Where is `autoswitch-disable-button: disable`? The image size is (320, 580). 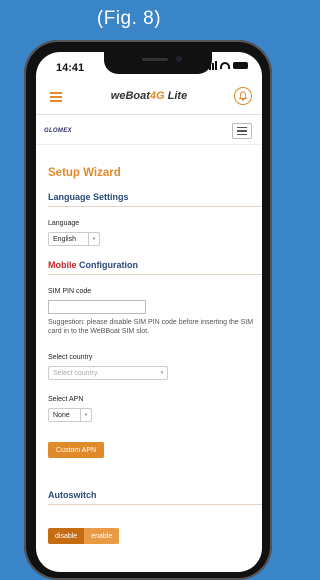 autoswitch-disable-button: disable is located at coordinates (66, 536).